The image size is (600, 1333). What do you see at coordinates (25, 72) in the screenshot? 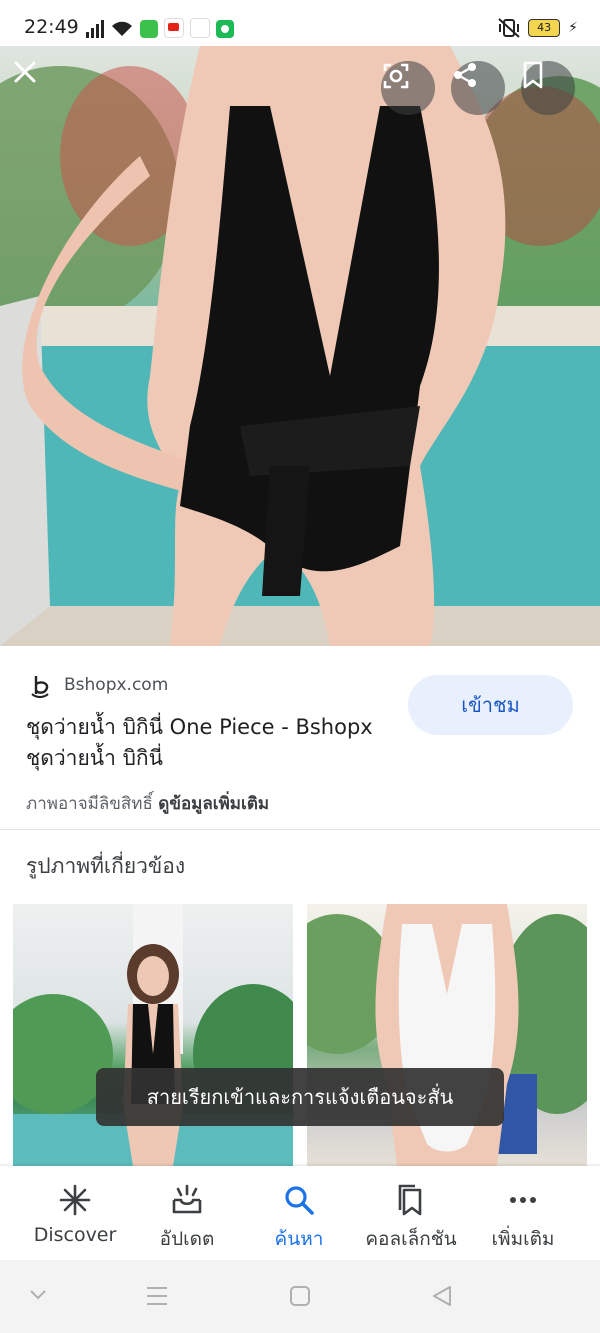
I see `close-icon` at bounding box center [25, 72].